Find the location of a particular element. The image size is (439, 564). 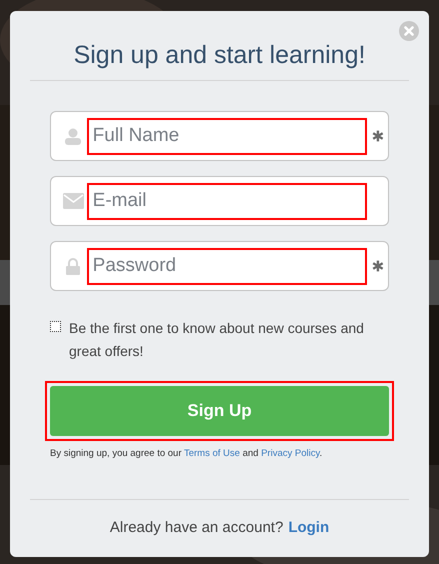

login-prompt: Already have an account? is located at coordinates (197, 528).